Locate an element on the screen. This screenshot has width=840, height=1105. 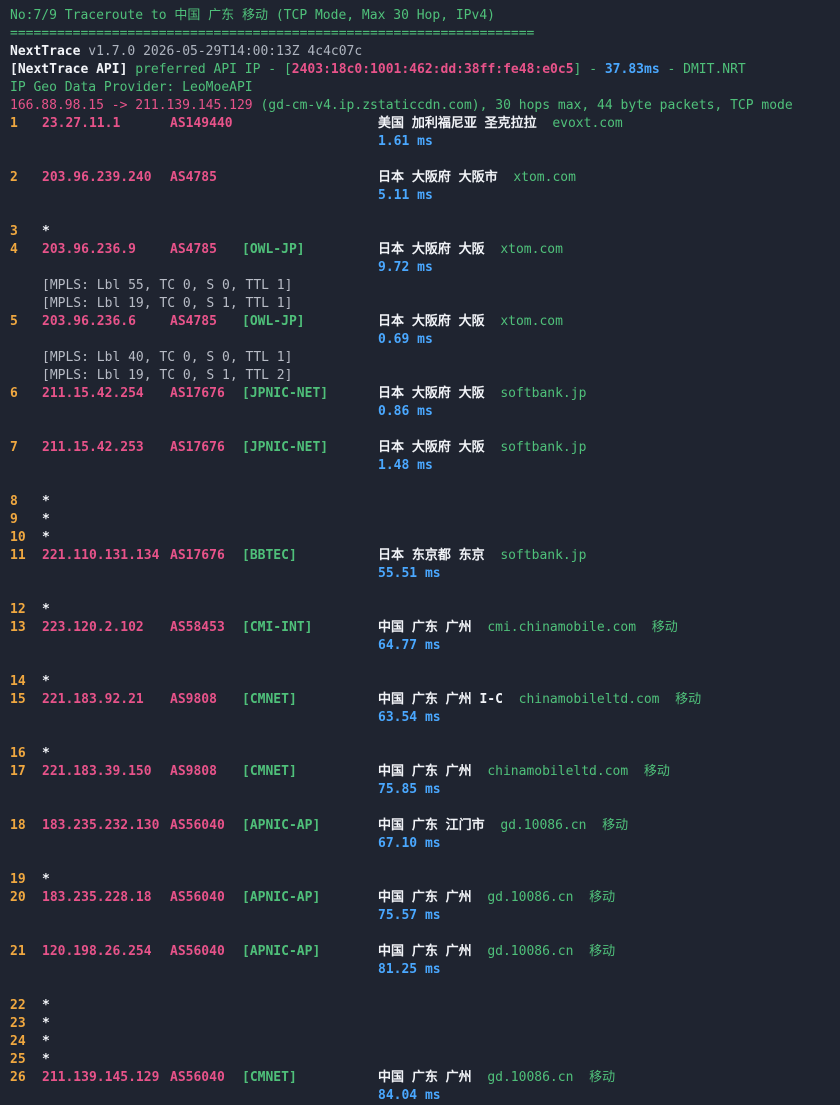
hop-rtt-row: 1.61 ms is located at coordinates (425, 142).